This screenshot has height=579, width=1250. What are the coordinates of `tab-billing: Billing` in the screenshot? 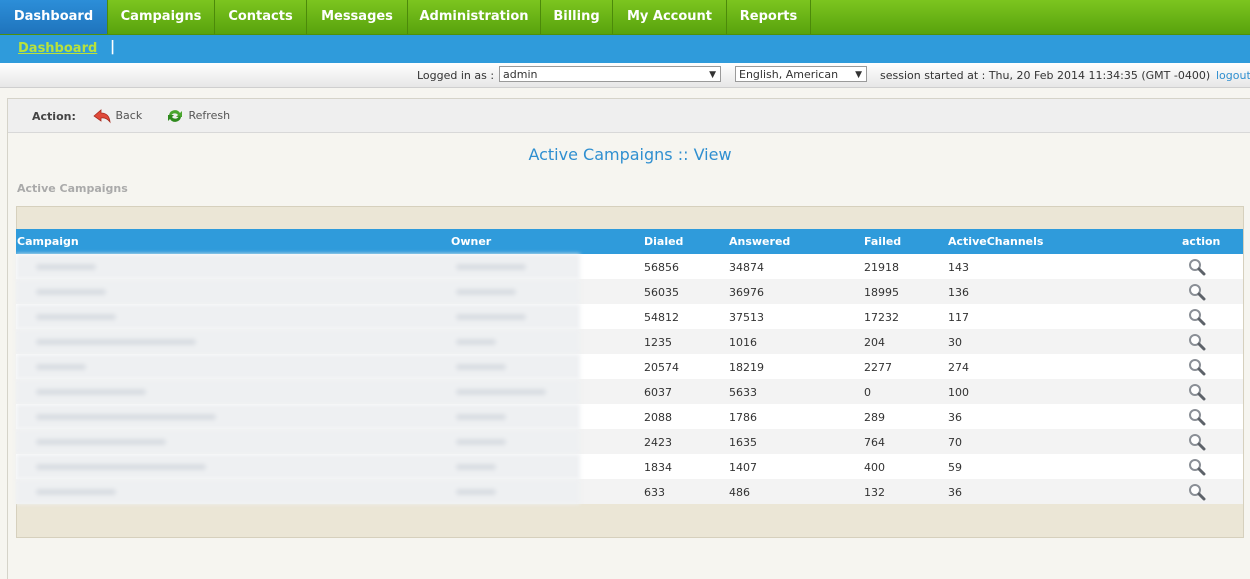 It's located at (577, 17).